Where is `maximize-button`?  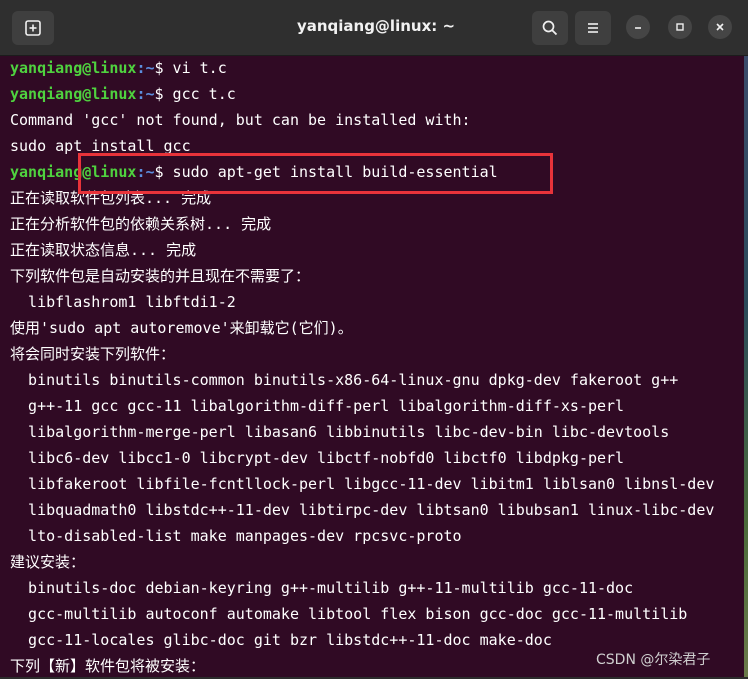 maximize-button is located at coordinates (680, 27).